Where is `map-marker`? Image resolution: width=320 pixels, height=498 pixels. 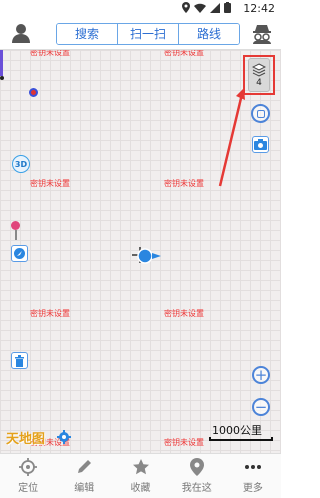
map-marker is located at coordinates (33, 92).